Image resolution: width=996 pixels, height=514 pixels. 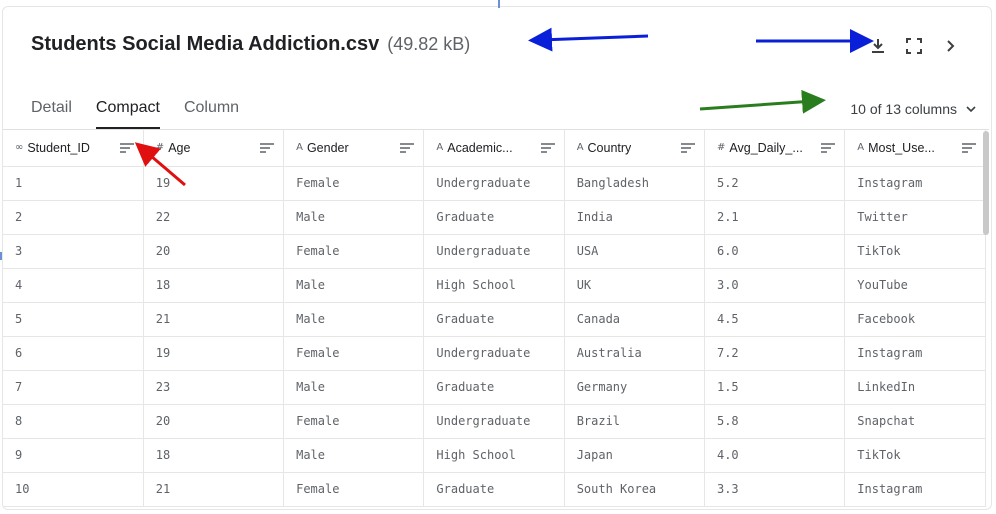 I want to click on download-icon, so click(x=878, y=46).